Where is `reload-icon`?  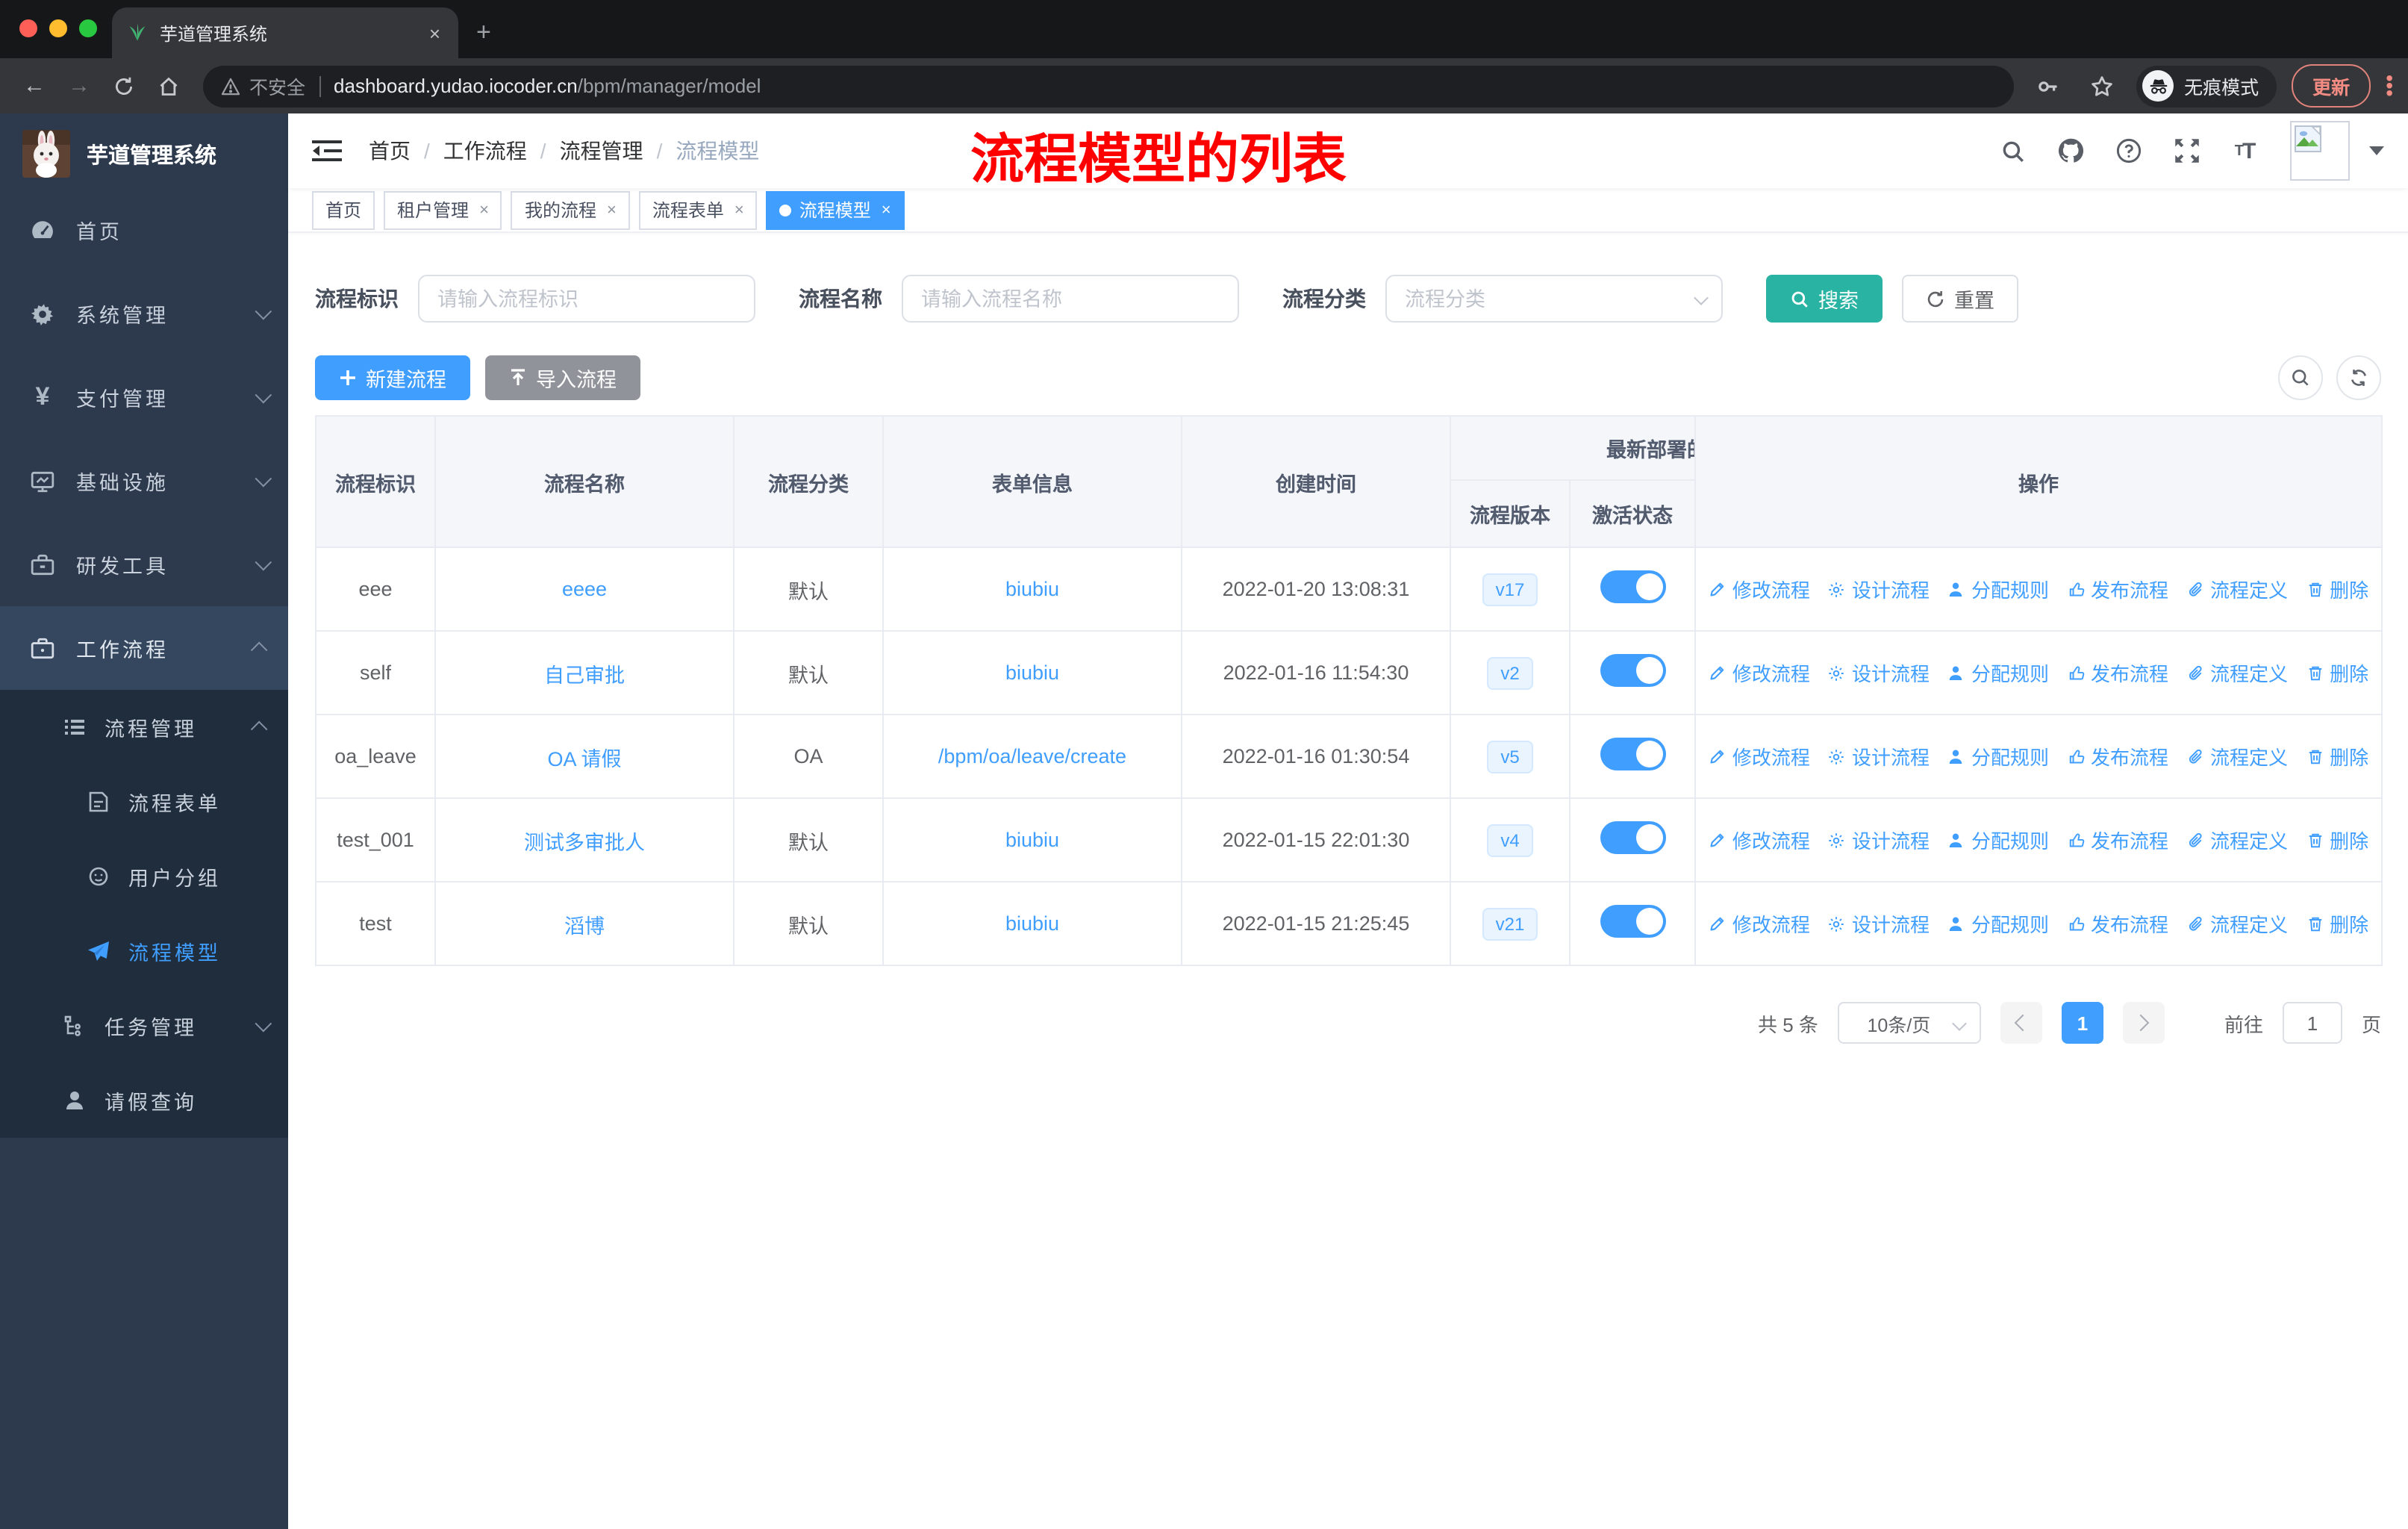
reload-icon is located at coordinates (124, 85).